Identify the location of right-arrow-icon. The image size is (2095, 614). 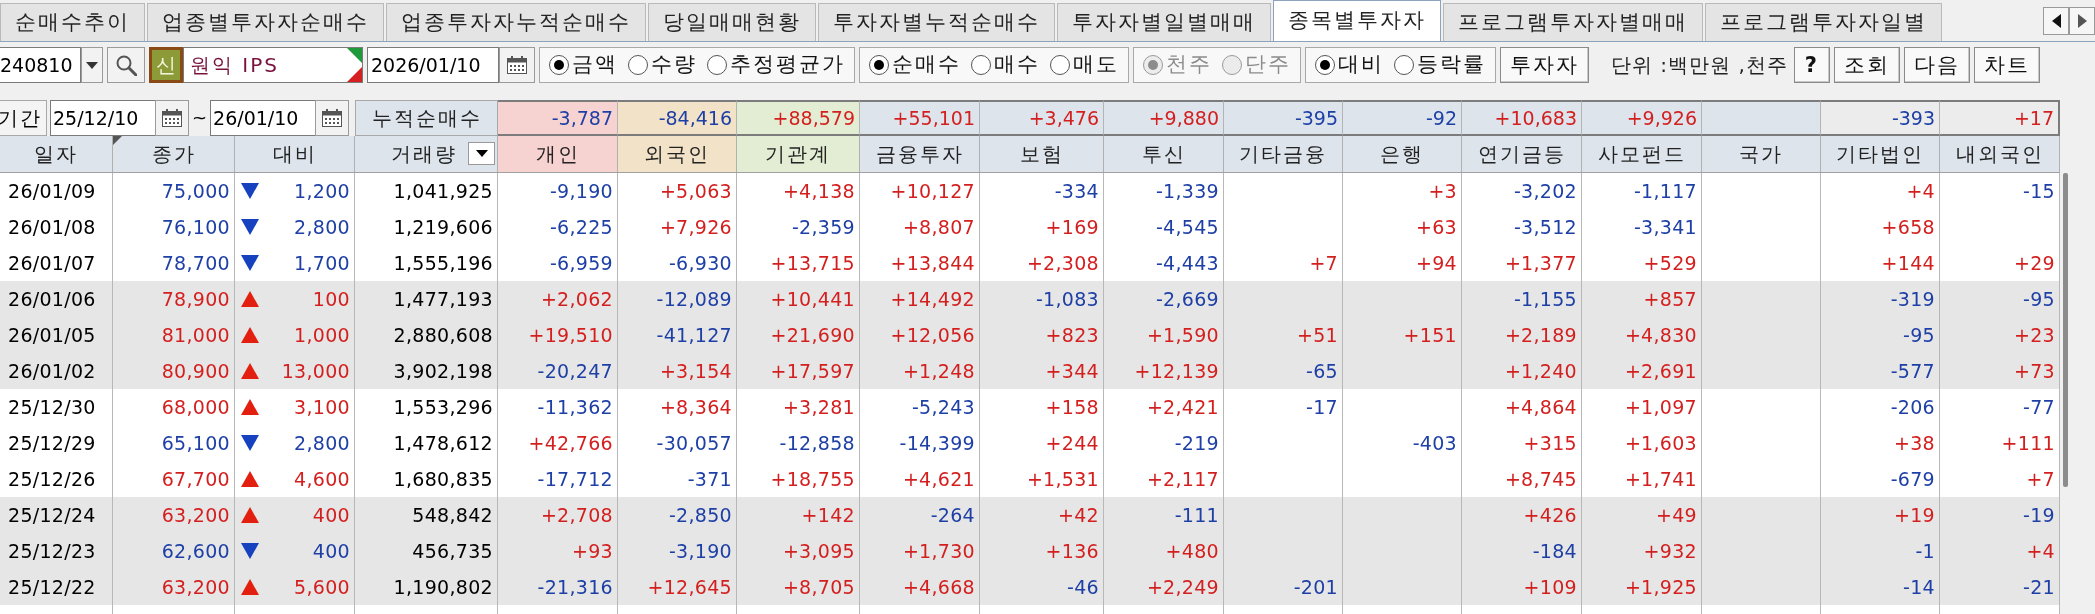
(2082, 20).